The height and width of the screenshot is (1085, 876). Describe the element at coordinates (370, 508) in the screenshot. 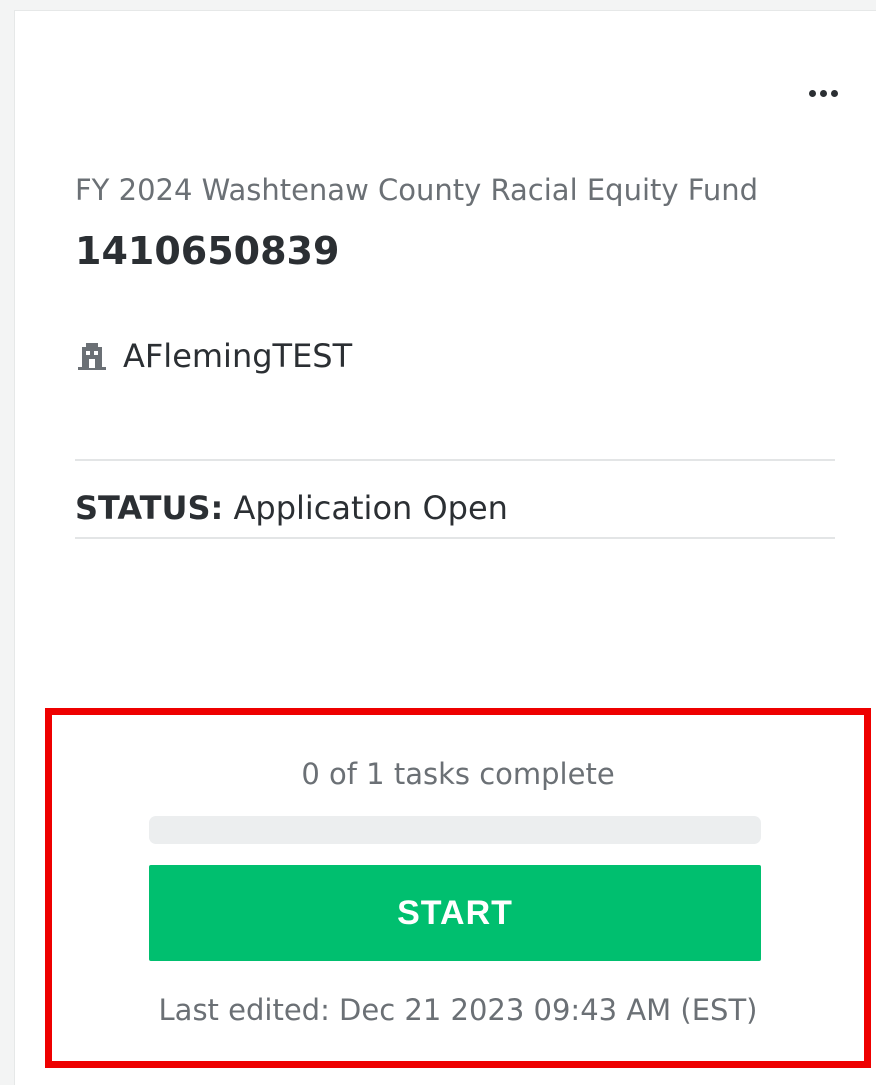

I see `status-value: Application Open` at that location.